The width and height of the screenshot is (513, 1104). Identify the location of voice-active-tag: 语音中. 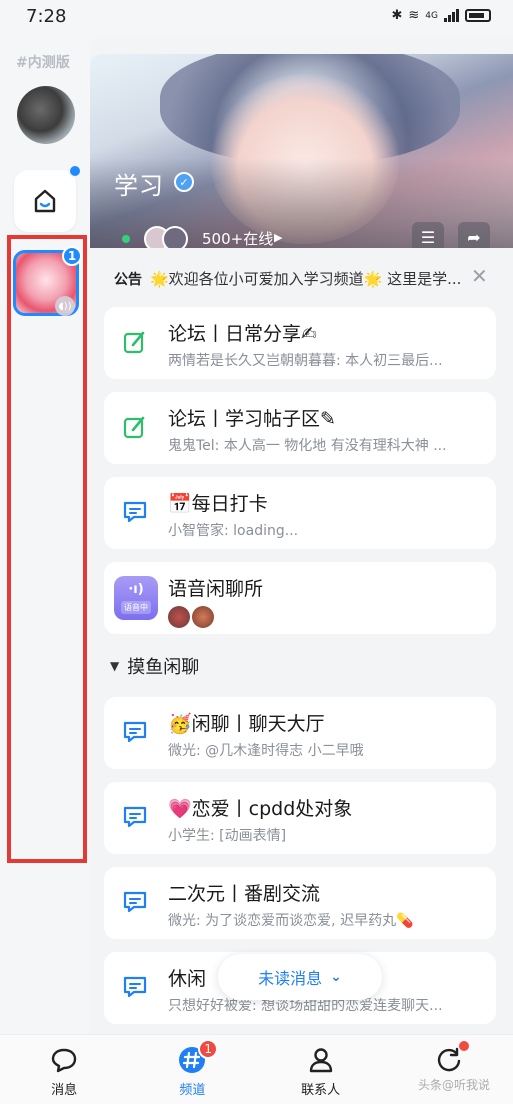
(136, 607).